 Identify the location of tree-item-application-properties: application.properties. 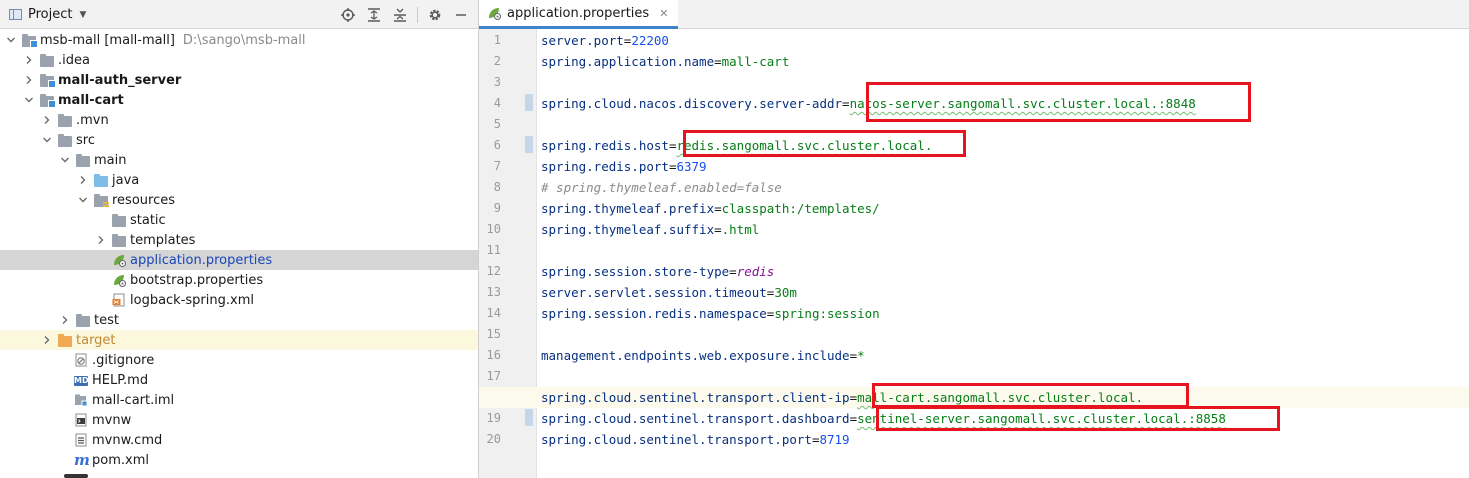
(239, 260).